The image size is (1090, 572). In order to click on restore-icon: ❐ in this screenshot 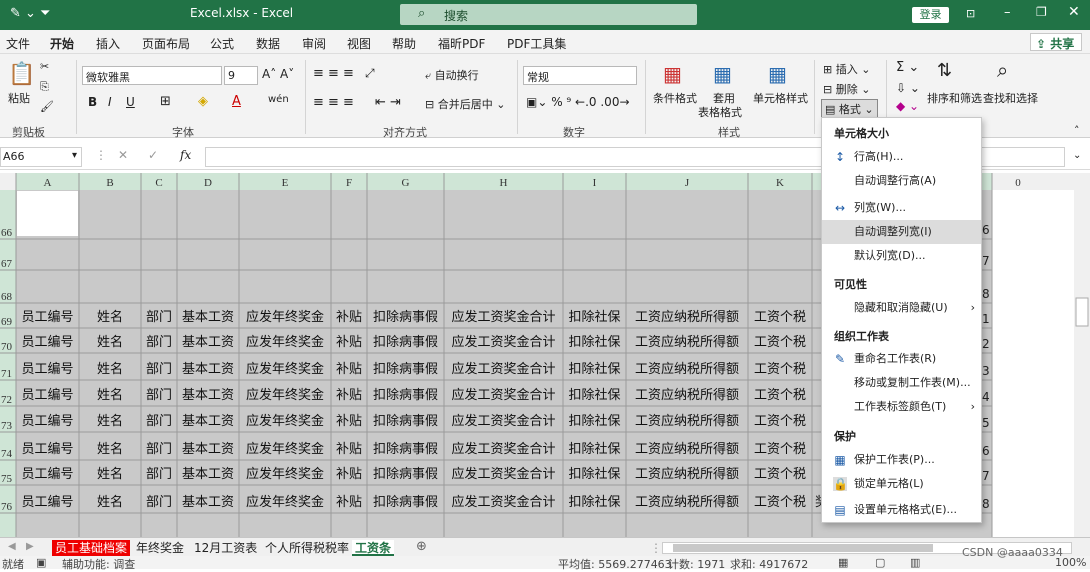, I will do `click(1041, 12)`.